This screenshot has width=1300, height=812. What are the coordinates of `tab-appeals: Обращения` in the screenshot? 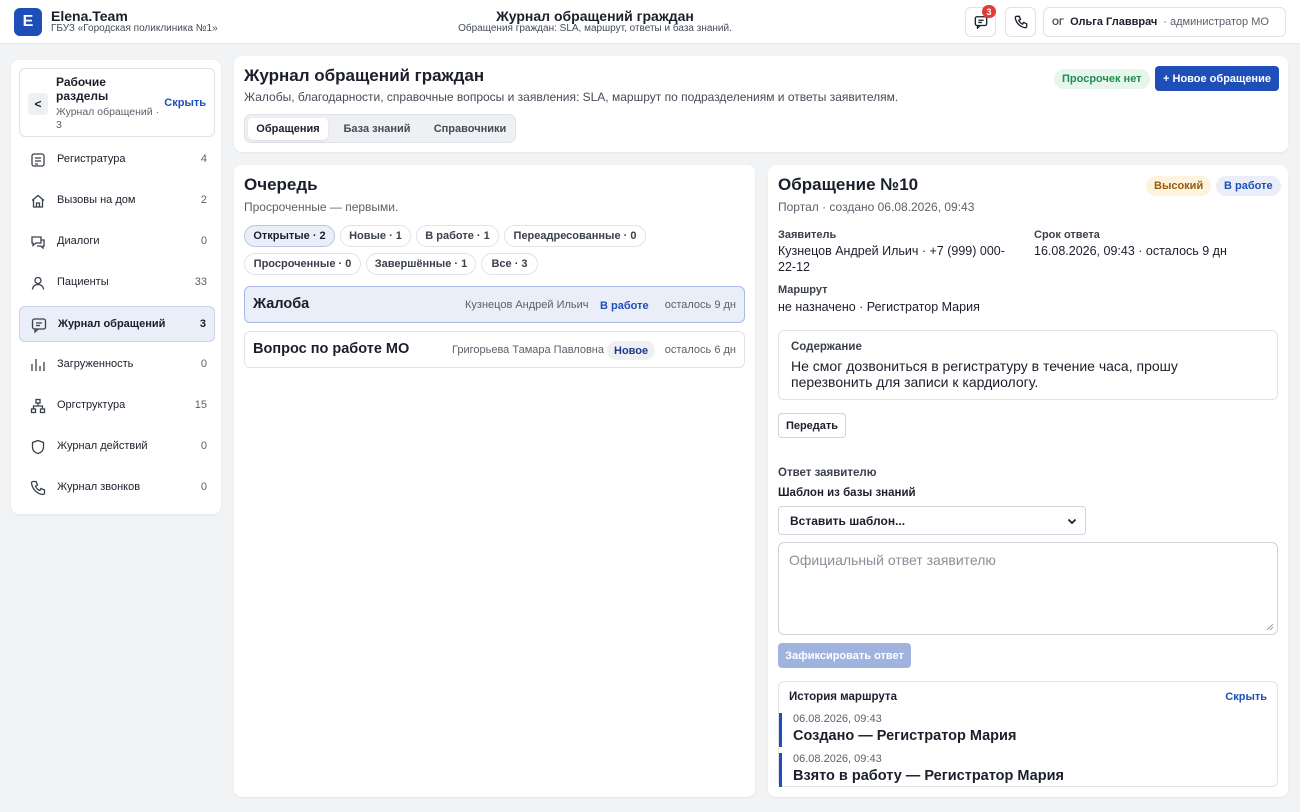 It's located at (288, 129).